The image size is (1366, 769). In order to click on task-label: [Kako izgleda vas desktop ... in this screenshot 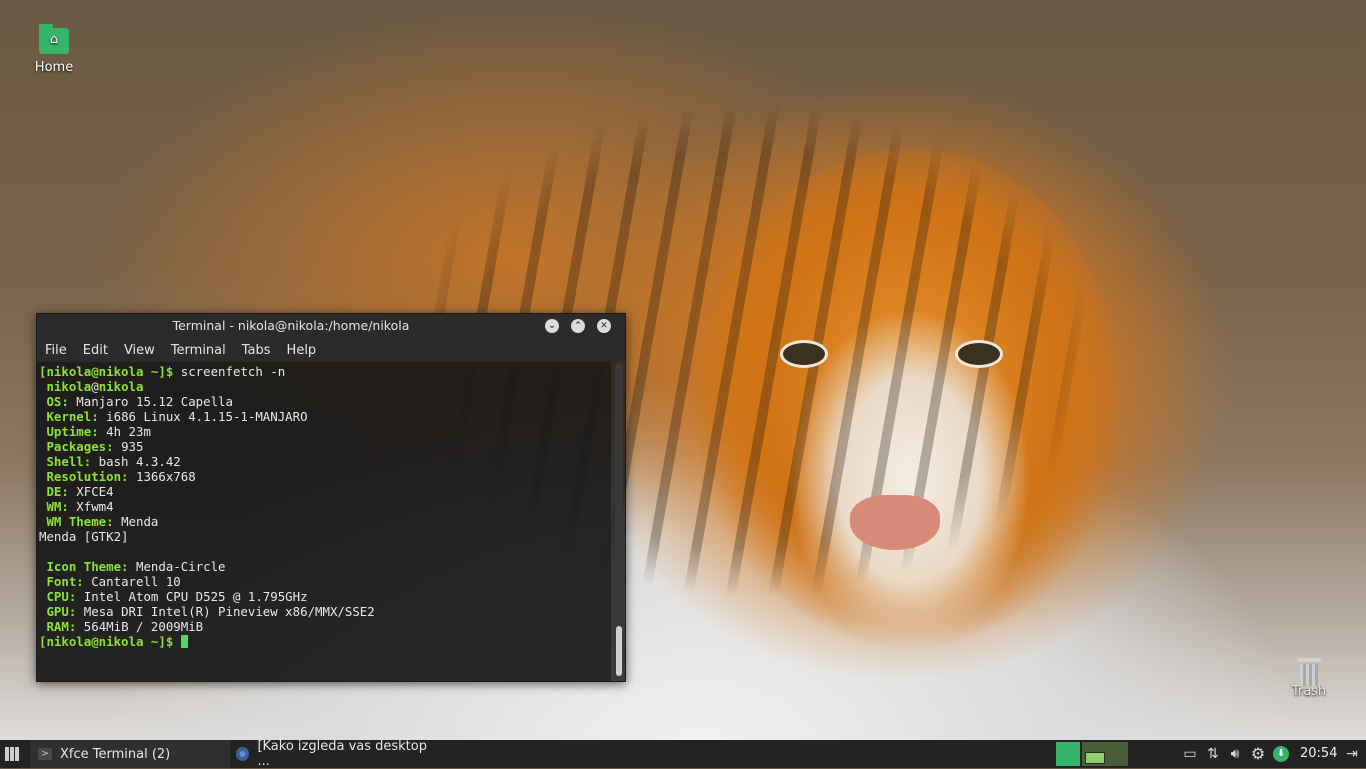, I will do `click(342, 754)`.